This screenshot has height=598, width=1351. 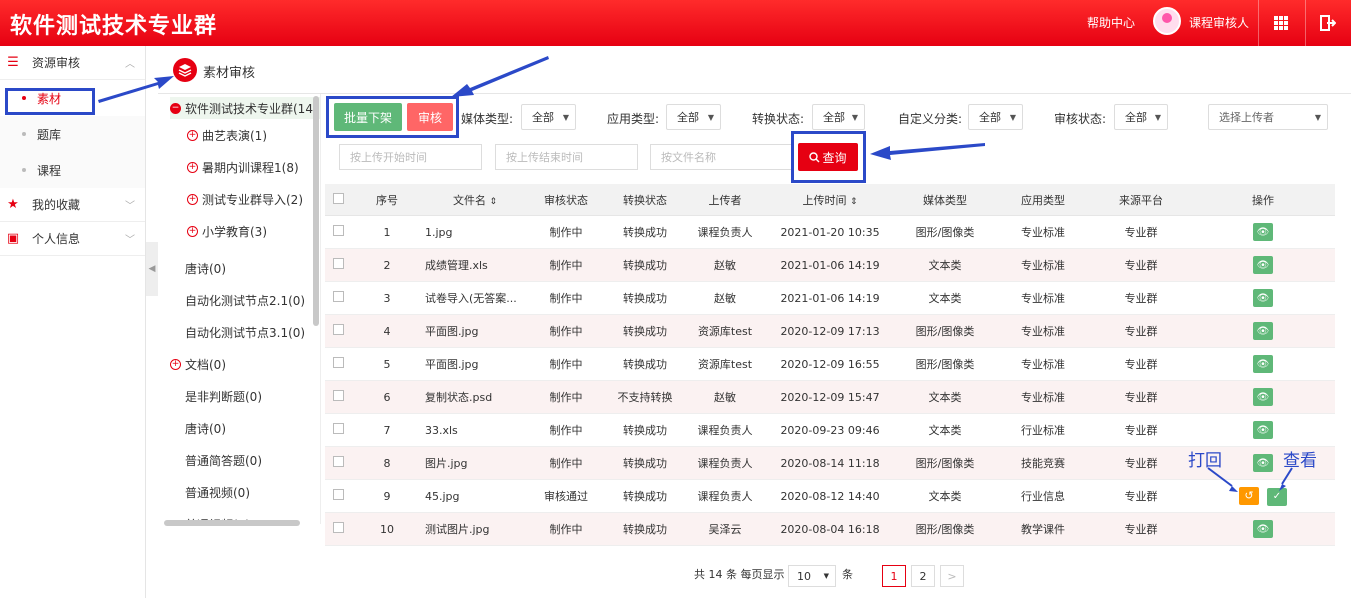 I want to click on page-button-1: 1, so click(x=894, y=576).